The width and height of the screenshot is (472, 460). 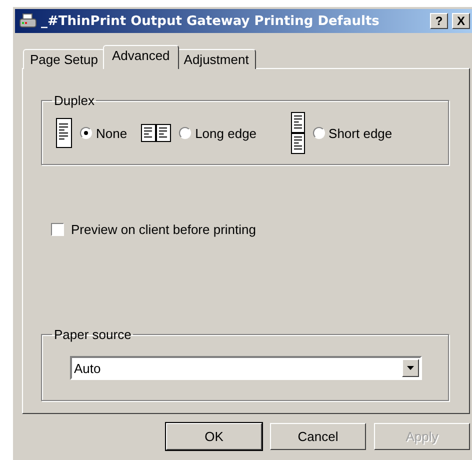 I want to click on single-page-icon, so click(x=64, y=133).